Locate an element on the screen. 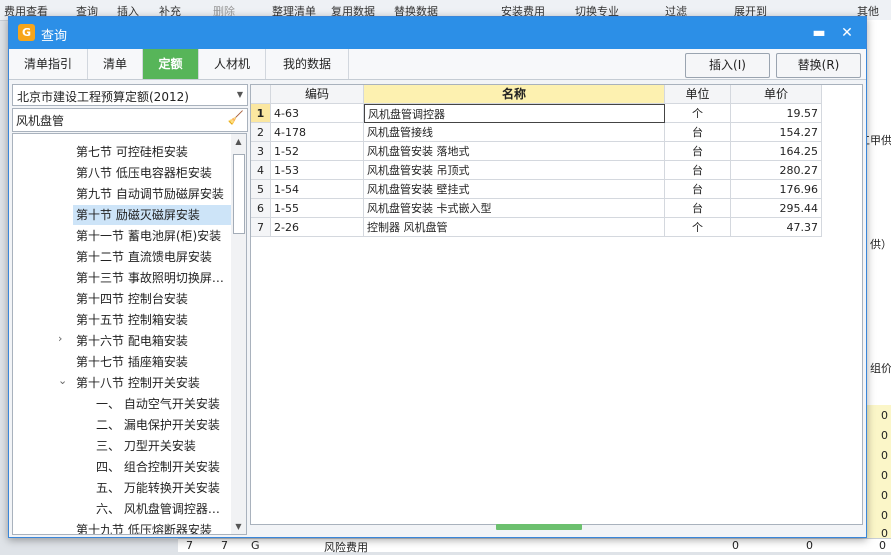 The image size is (891, 555). tree-item: 二、 漏电保护开关安装 is located at coordinates (163, 425).